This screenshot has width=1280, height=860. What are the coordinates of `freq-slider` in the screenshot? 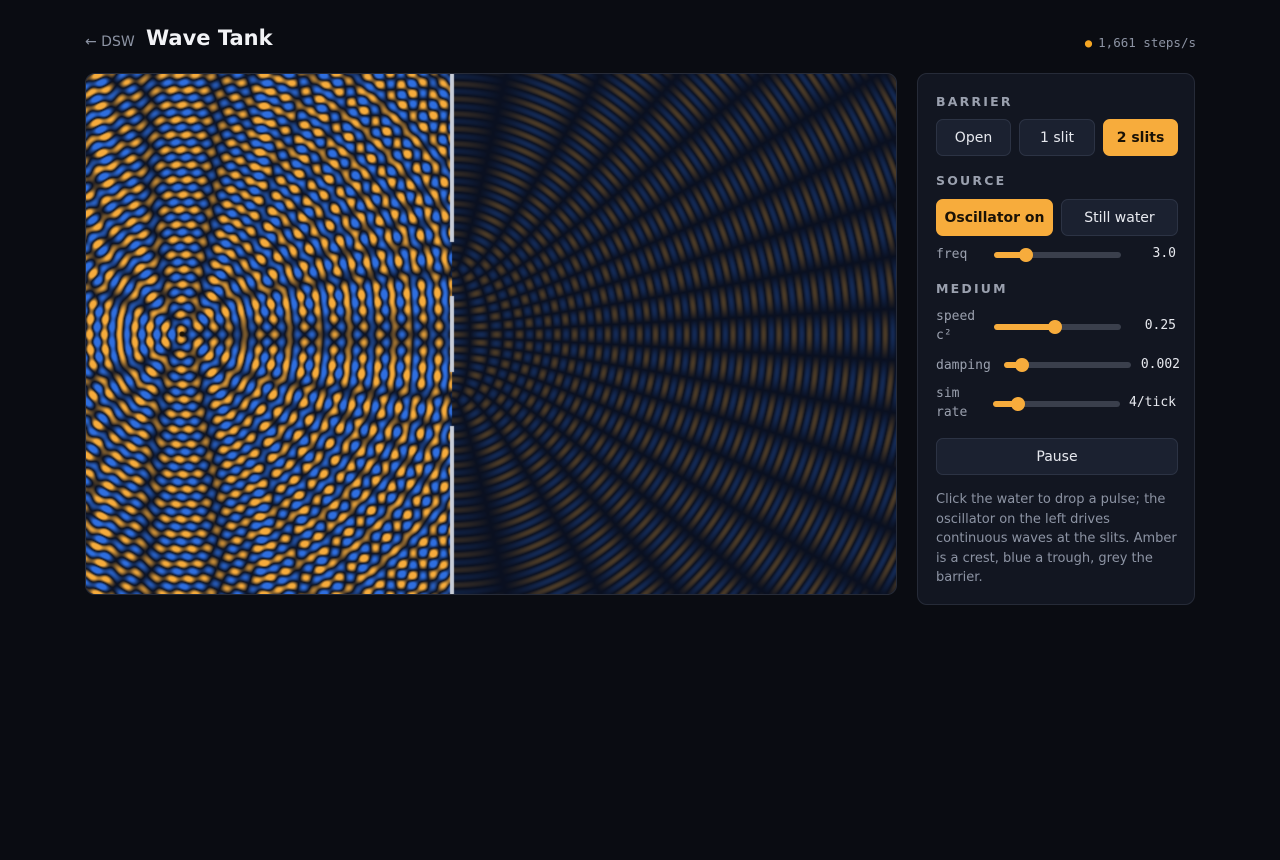 It's located at (1057, 255).